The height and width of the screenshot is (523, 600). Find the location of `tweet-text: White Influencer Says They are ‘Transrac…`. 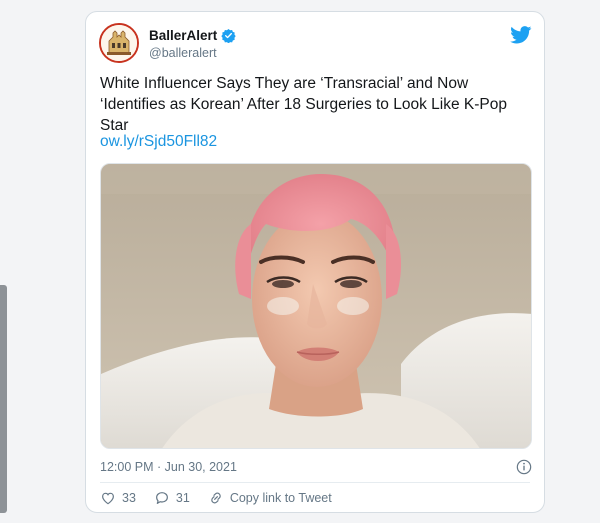

tweet-text: White Influencer Says They are ‘Transrac… is located at coordinates (303, 104).